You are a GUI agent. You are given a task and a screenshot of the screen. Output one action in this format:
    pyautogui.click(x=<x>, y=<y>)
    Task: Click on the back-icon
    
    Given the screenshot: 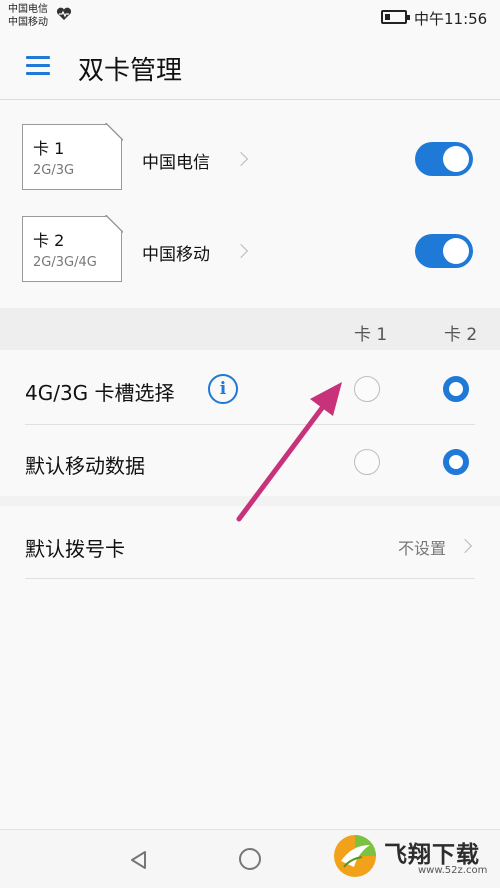 What is the action you would take?
    pyautogui.click(x=139, y=860)
    